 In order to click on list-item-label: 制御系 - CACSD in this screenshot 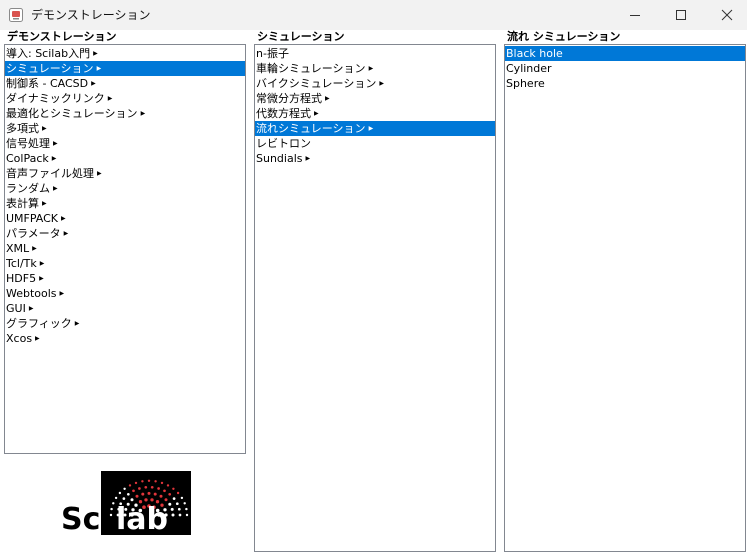, I will do `click(47, 83)`.